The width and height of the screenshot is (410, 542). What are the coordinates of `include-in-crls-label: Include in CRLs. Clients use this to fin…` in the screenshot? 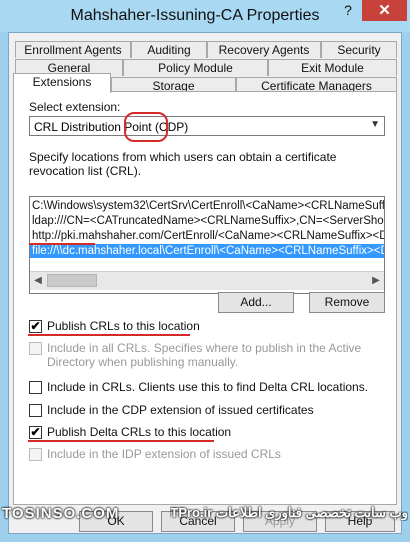 It's located at (208, 387).